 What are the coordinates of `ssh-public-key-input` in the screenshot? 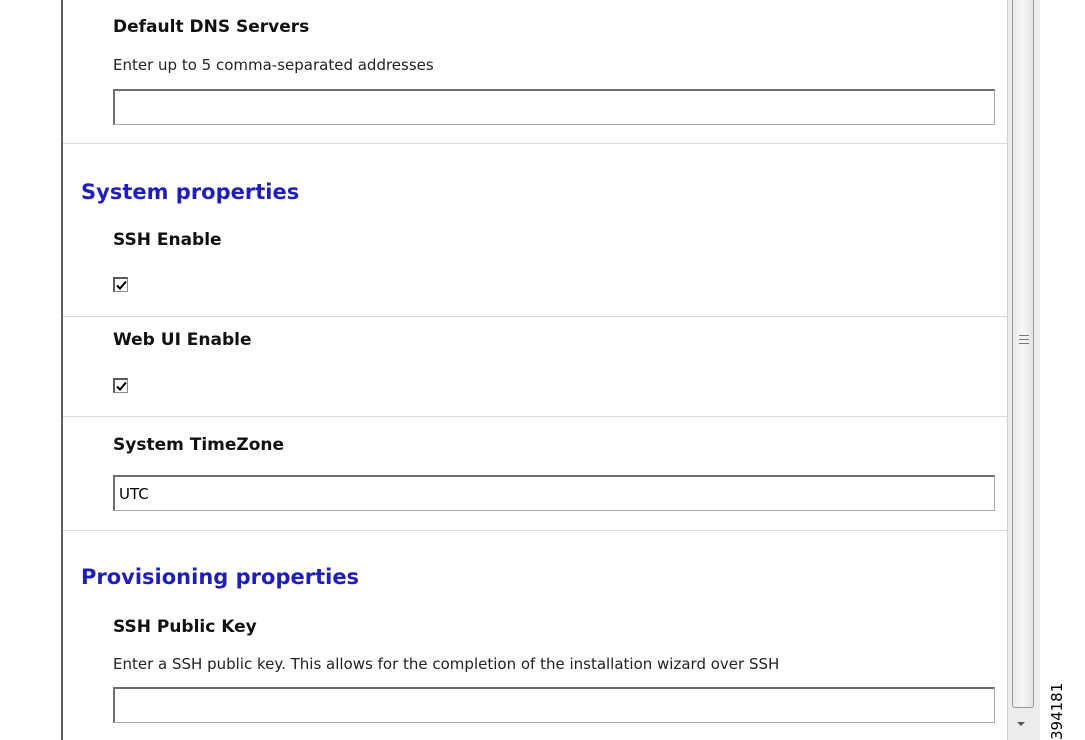 It's located at (554, 705).